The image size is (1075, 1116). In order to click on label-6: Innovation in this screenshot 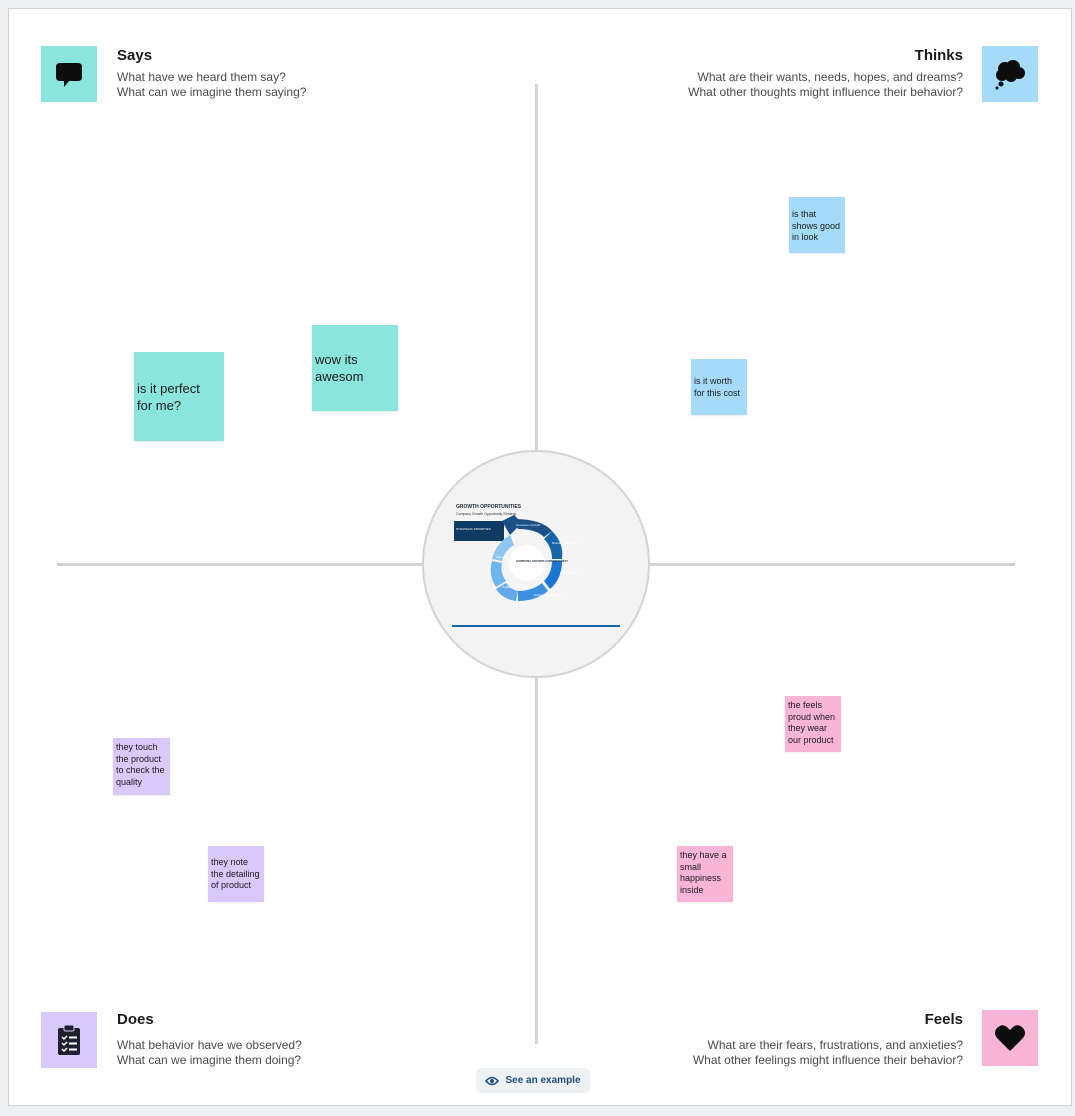, I will do `click(503, 557)`.